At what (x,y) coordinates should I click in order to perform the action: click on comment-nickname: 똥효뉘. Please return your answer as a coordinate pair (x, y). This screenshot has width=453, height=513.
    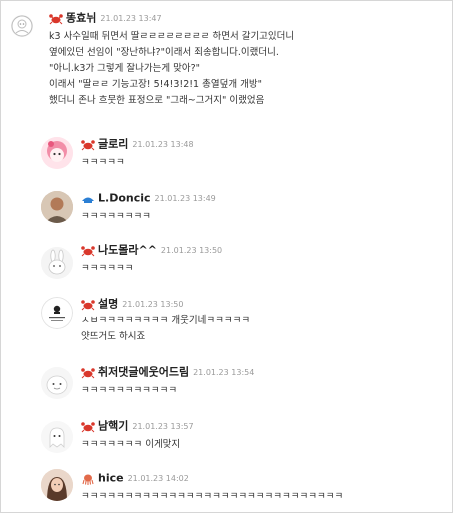
    Looking at the image, I should click on (81, 18).